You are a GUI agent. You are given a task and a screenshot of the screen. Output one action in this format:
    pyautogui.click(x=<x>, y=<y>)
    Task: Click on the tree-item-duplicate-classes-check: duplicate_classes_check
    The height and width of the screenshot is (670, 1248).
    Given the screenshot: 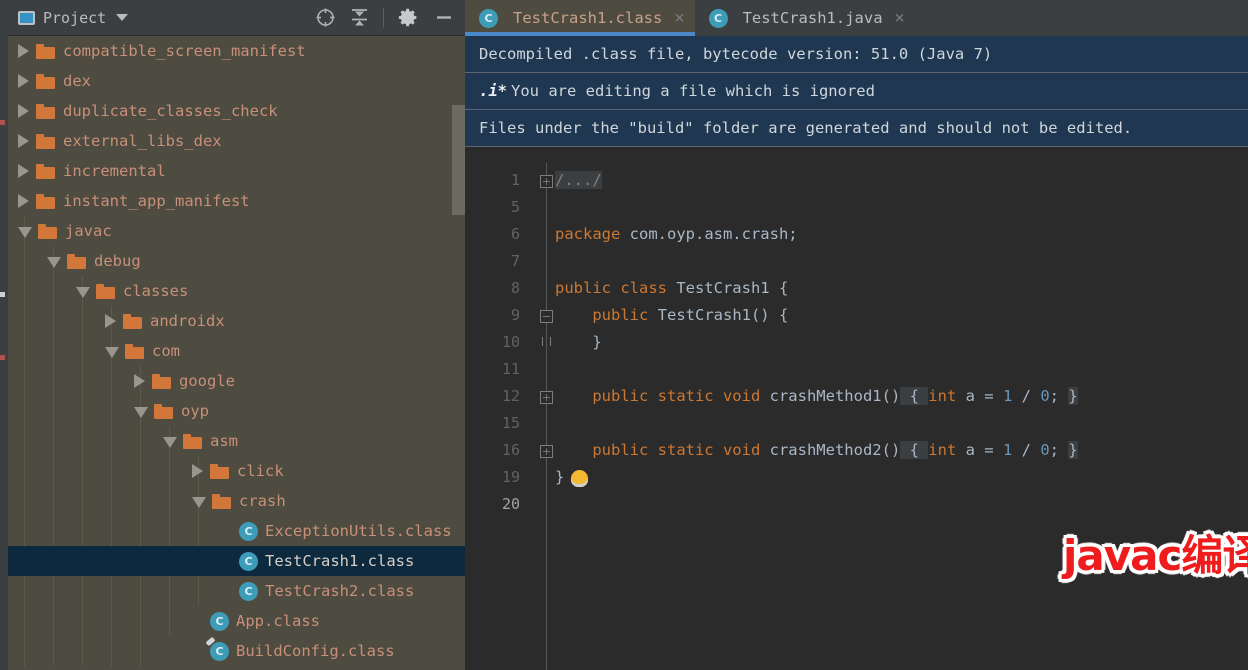 What is the action you would take?
    pyautogui.click(x=236, y=111)
    